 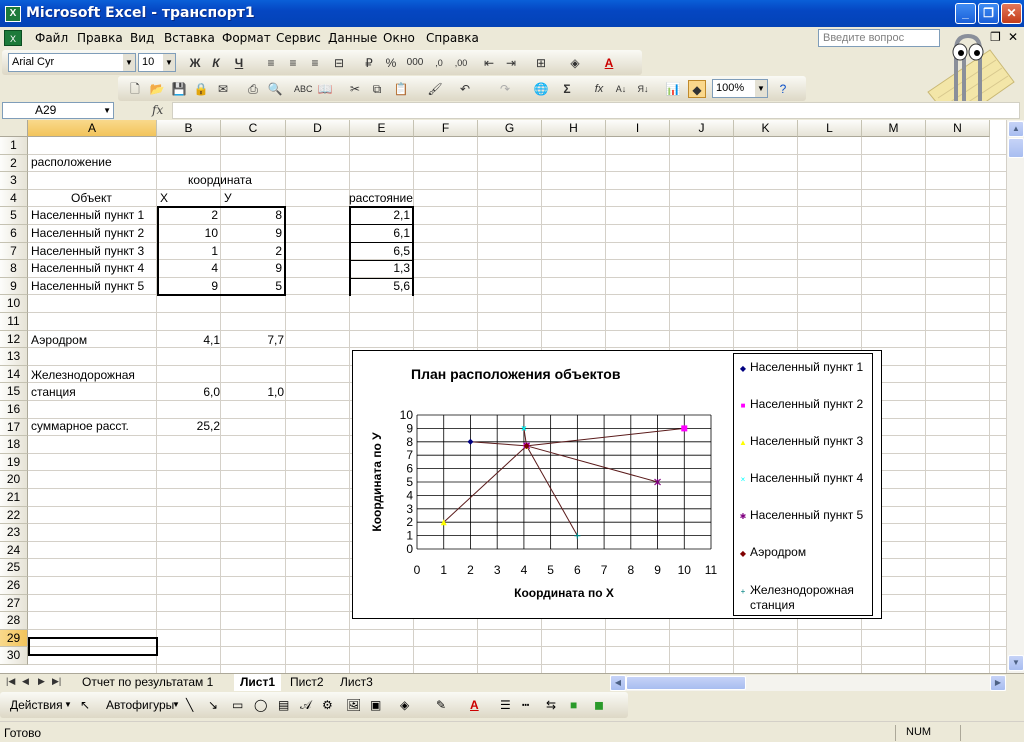 I want to click on bold-button: Ж, so click(x=195, y=63).